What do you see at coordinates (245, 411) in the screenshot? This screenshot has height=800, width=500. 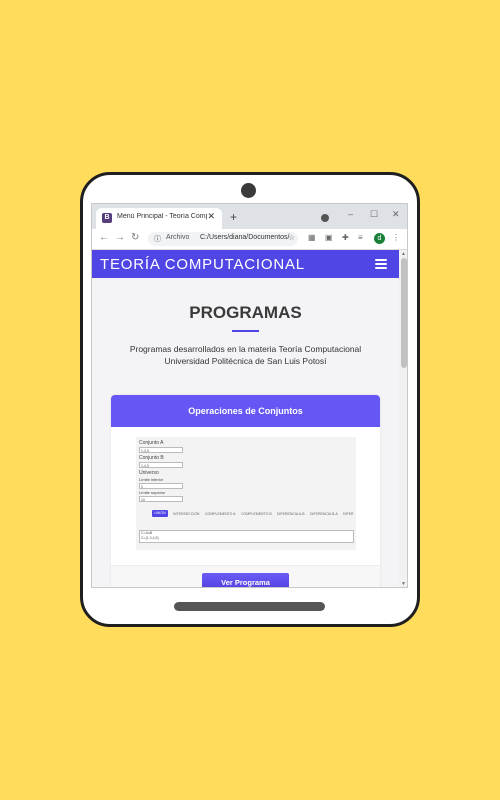 I see `card-header: Operaciones de Conjuntos` at bounding box center [245, 411].